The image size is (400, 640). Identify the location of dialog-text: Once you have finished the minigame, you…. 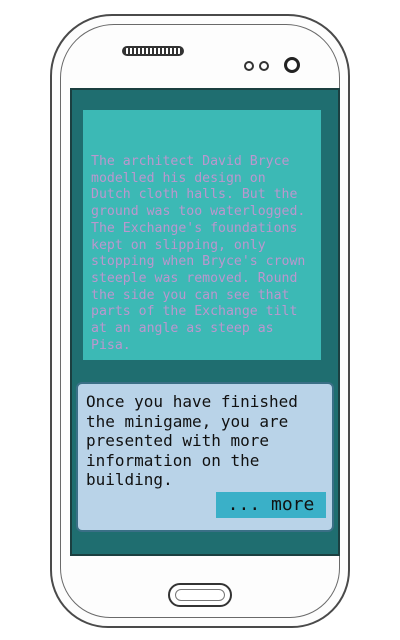
(192, 440).